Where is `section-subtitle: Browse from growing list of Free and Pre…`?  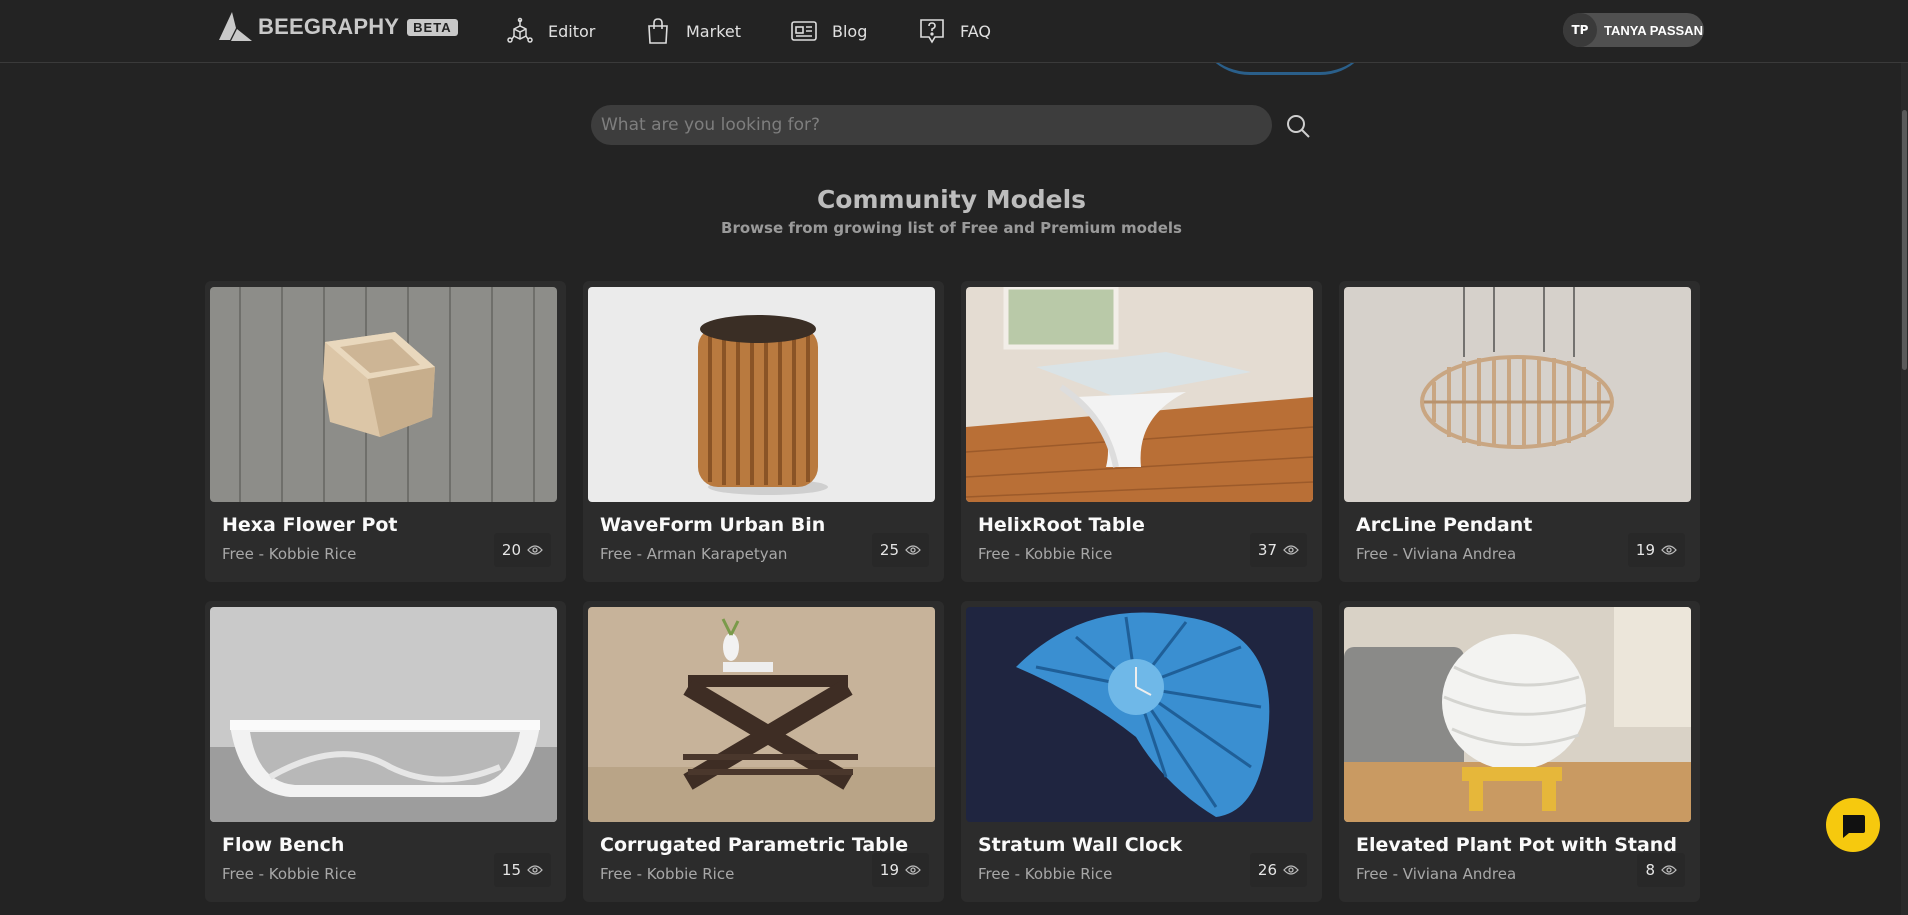
section-subtitle: Browse from growing list of Free and Pre… is located at coordinates (951, 228).